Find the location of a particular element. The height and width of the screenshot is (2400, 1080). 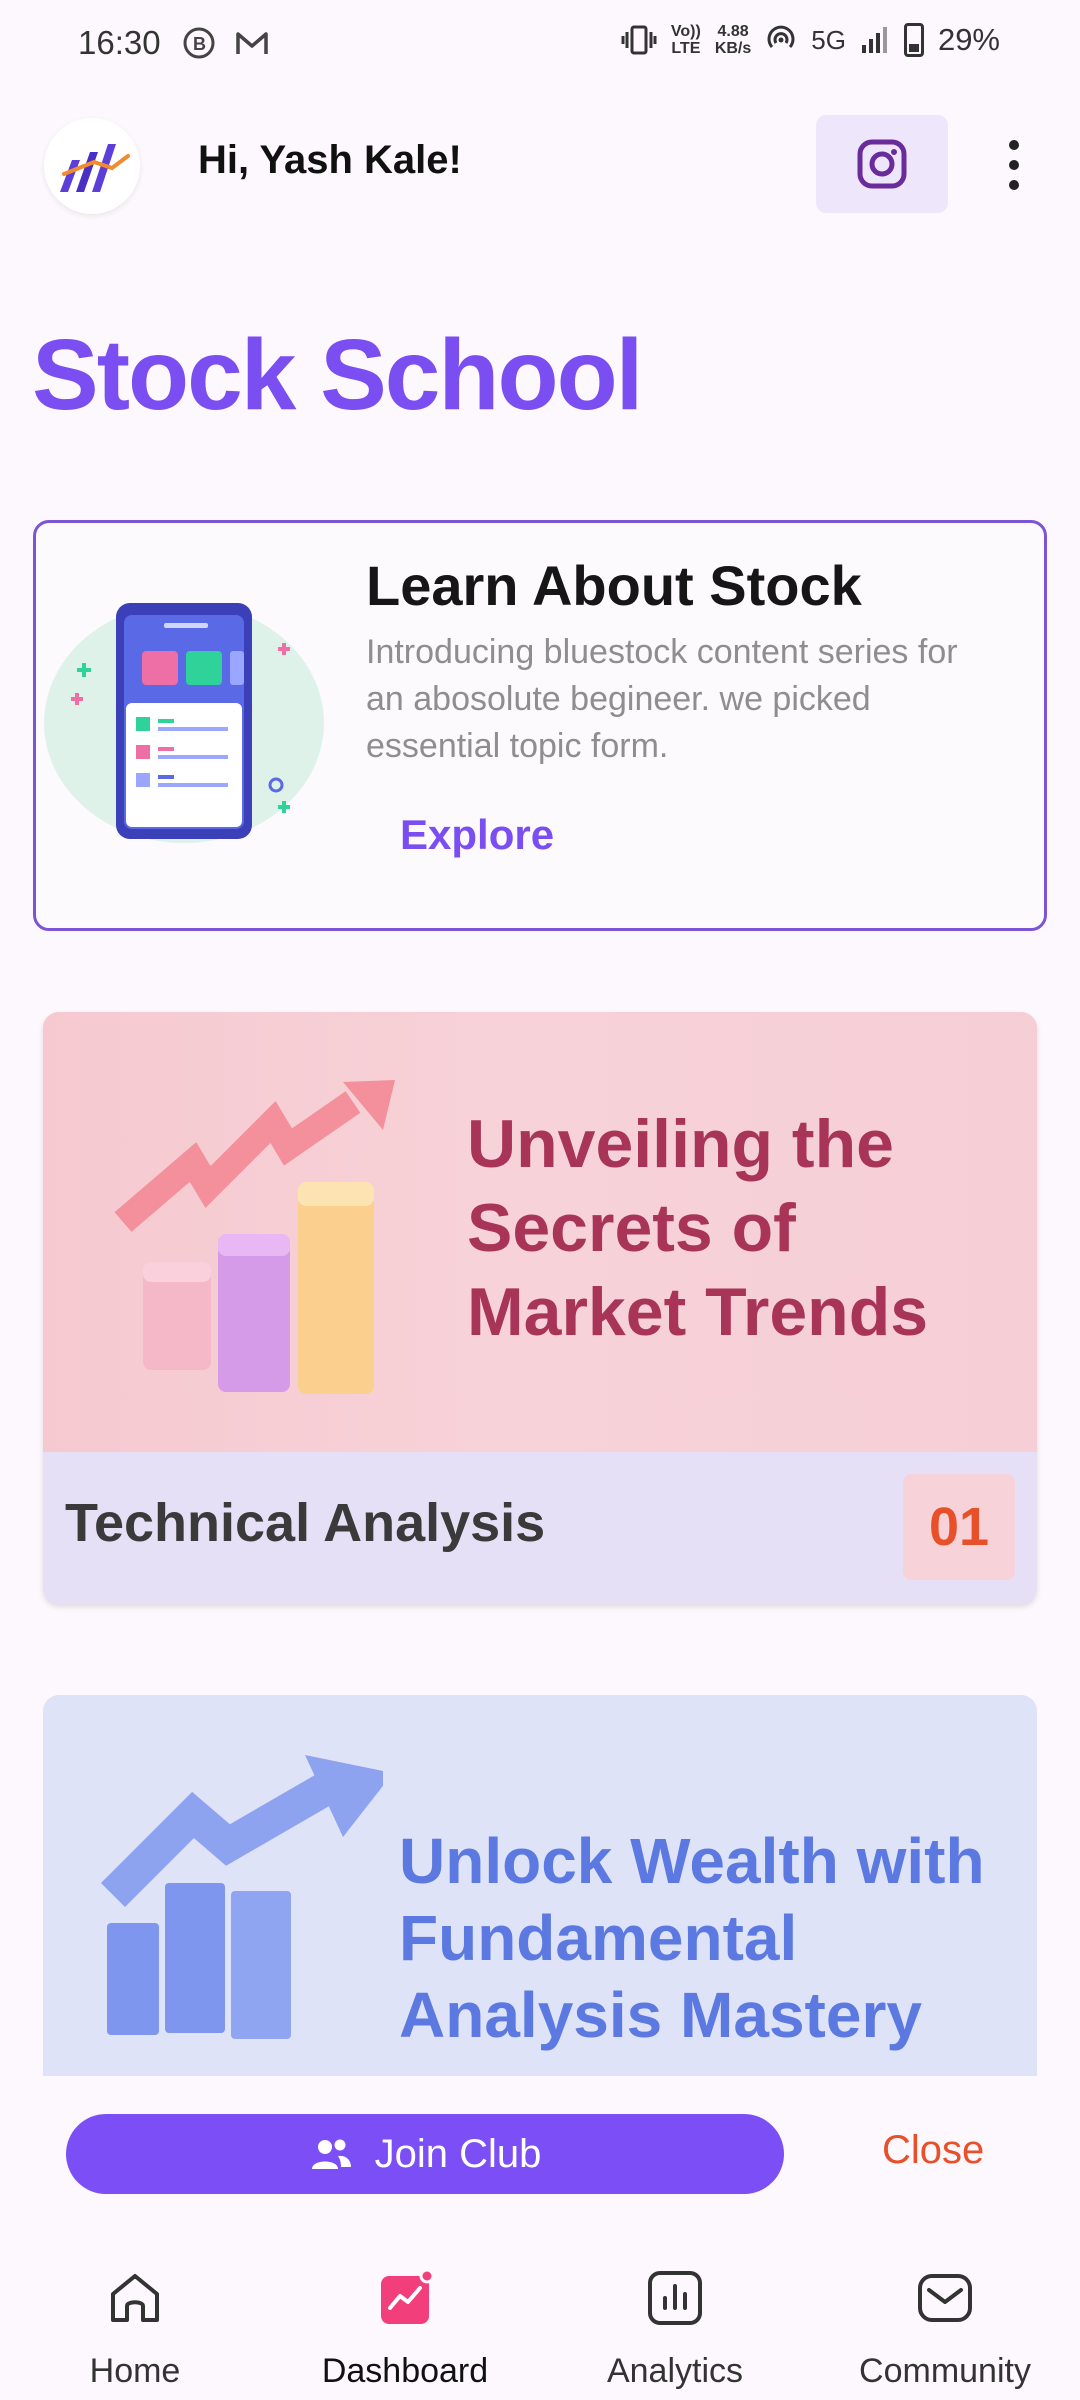

nav-community: Community is located at coordinates (945, 2308).